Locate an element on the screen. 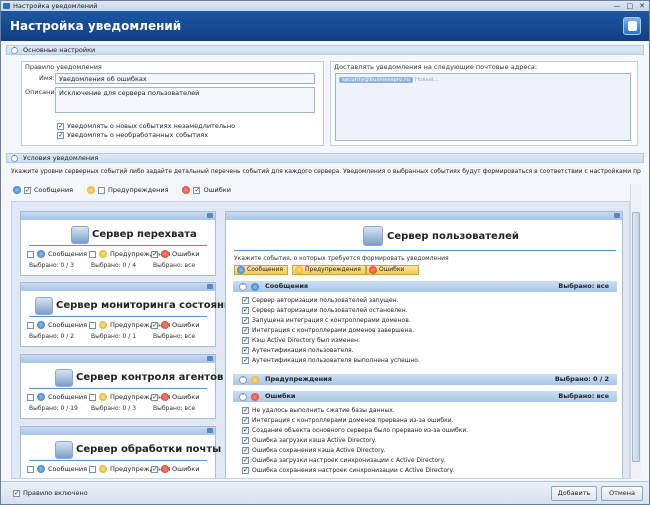 The width and height of the screenshot is (650, 505). vertical-scrollbar is located at coordinates (635, 331).